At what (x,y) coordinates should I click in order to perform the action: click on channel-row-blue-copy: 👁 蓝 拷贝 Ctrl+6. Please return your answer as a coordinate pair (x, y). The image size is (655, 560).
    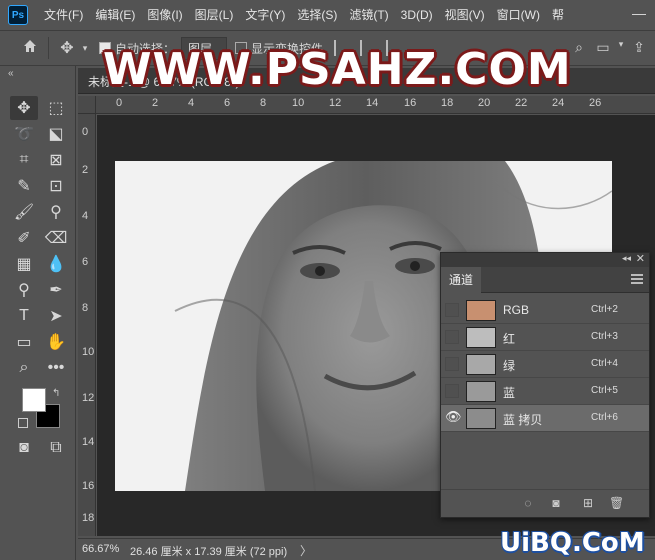
    Looking at the image, I should click on (545, 418).